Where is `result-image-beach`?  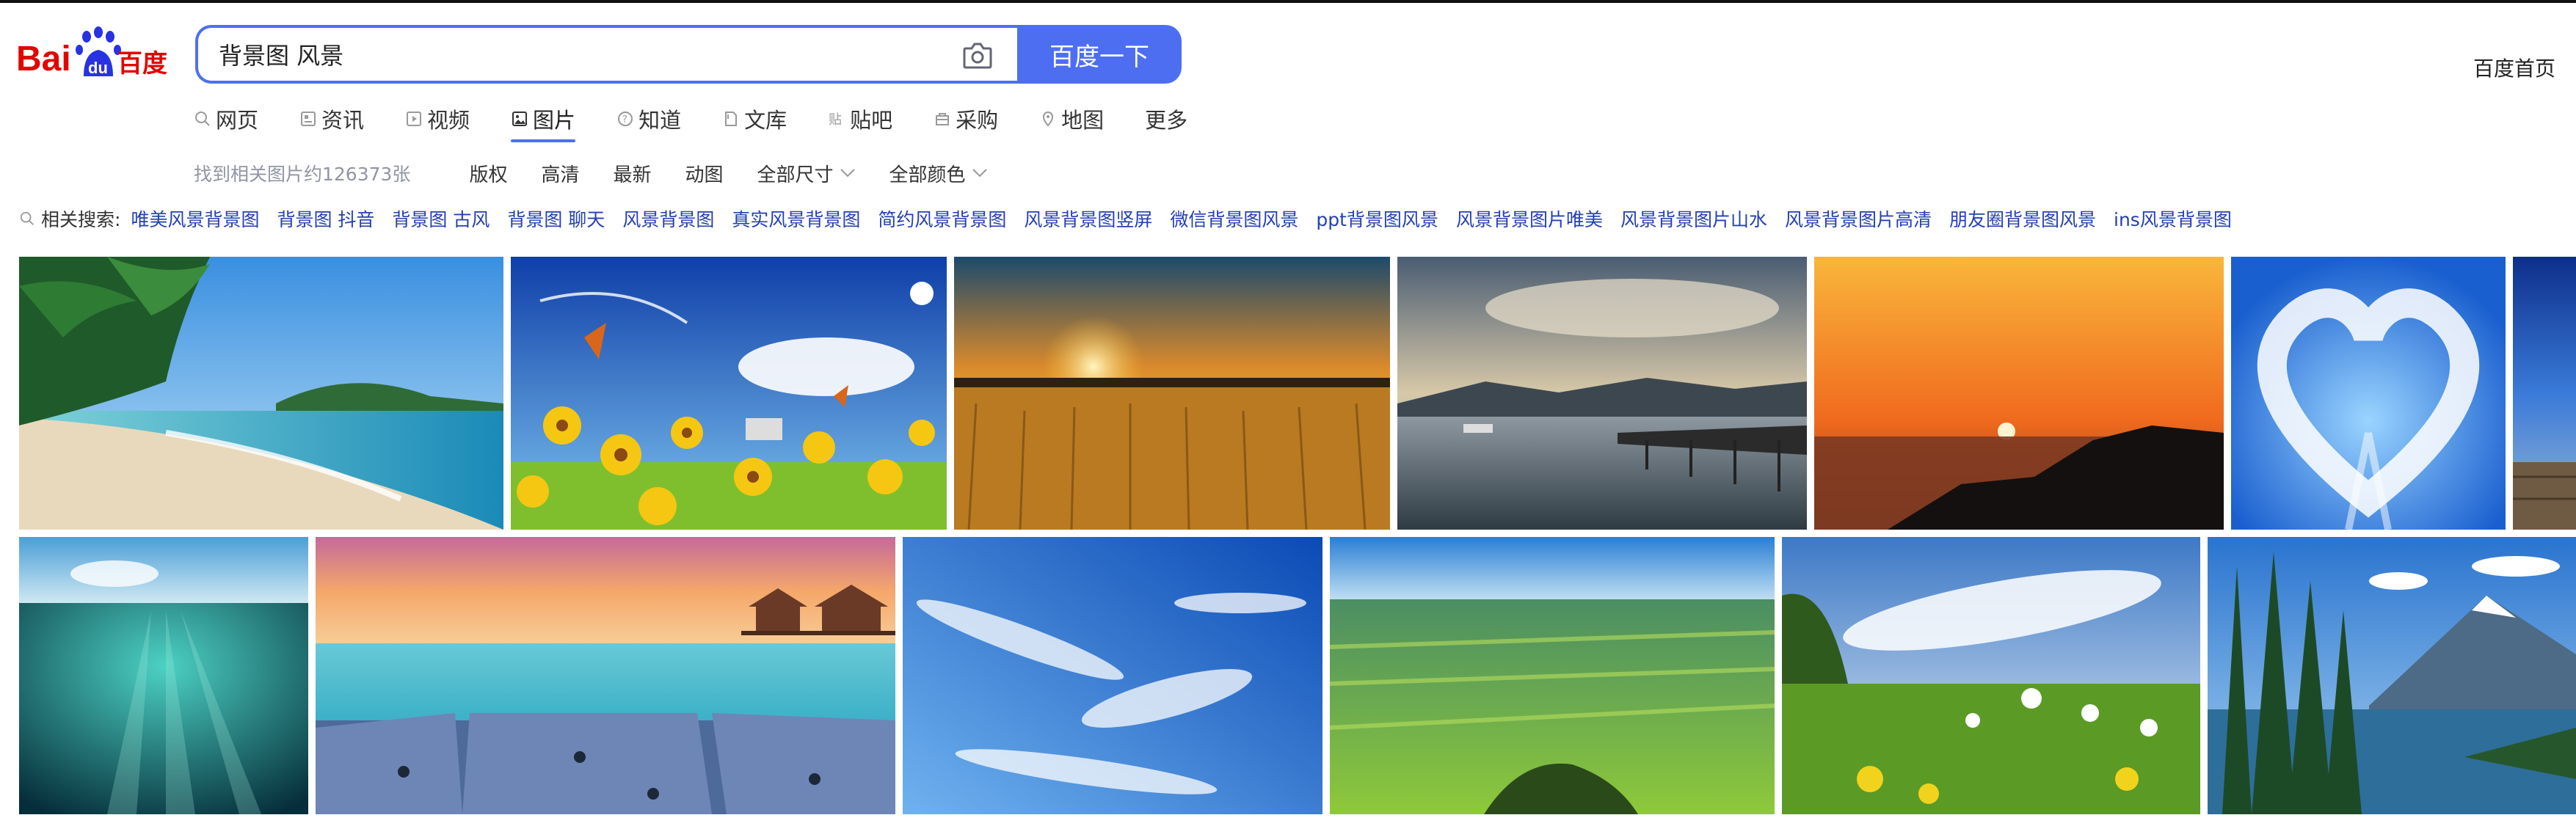 result-image-beach is located at coordinates (261, 393).